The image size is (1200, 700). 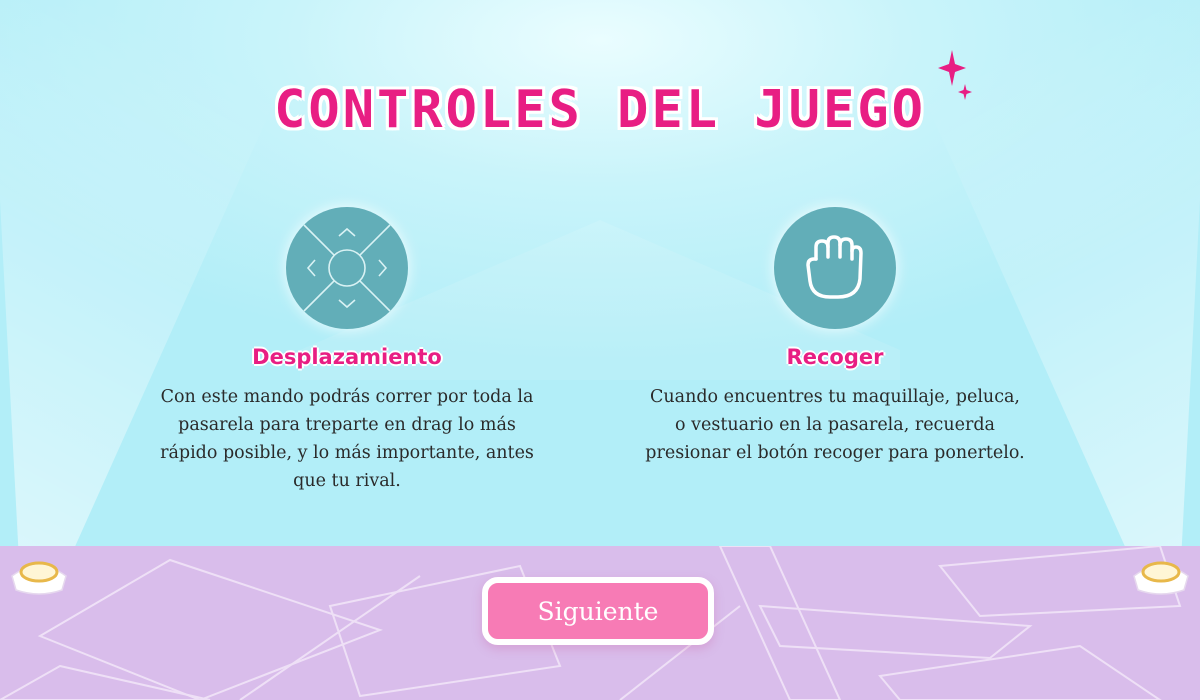 What do you see at coordinates (1161, 578) in the screenshot?
I see `stage-lamp-right` at bounding box center [1161, 578].